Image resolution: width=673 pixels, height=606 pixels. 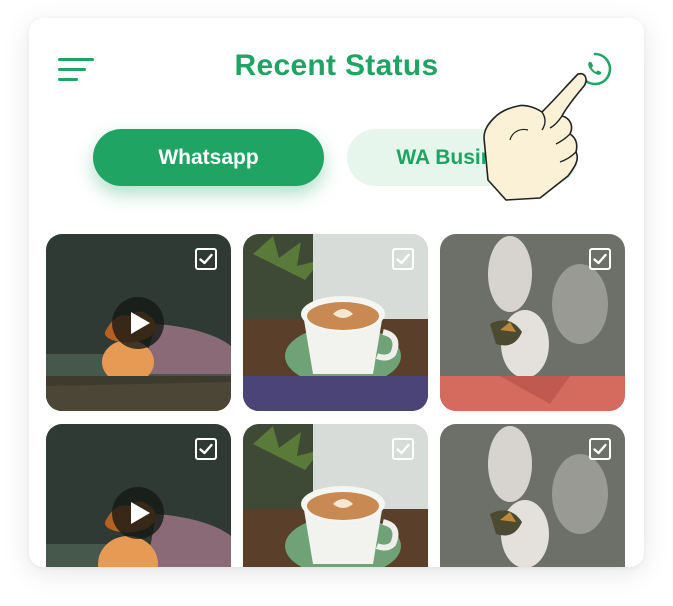 What do you see at coordinates (336, 65) in the screenshot?
I see `page-title: Recent Status` at bounding box center [336, 65].